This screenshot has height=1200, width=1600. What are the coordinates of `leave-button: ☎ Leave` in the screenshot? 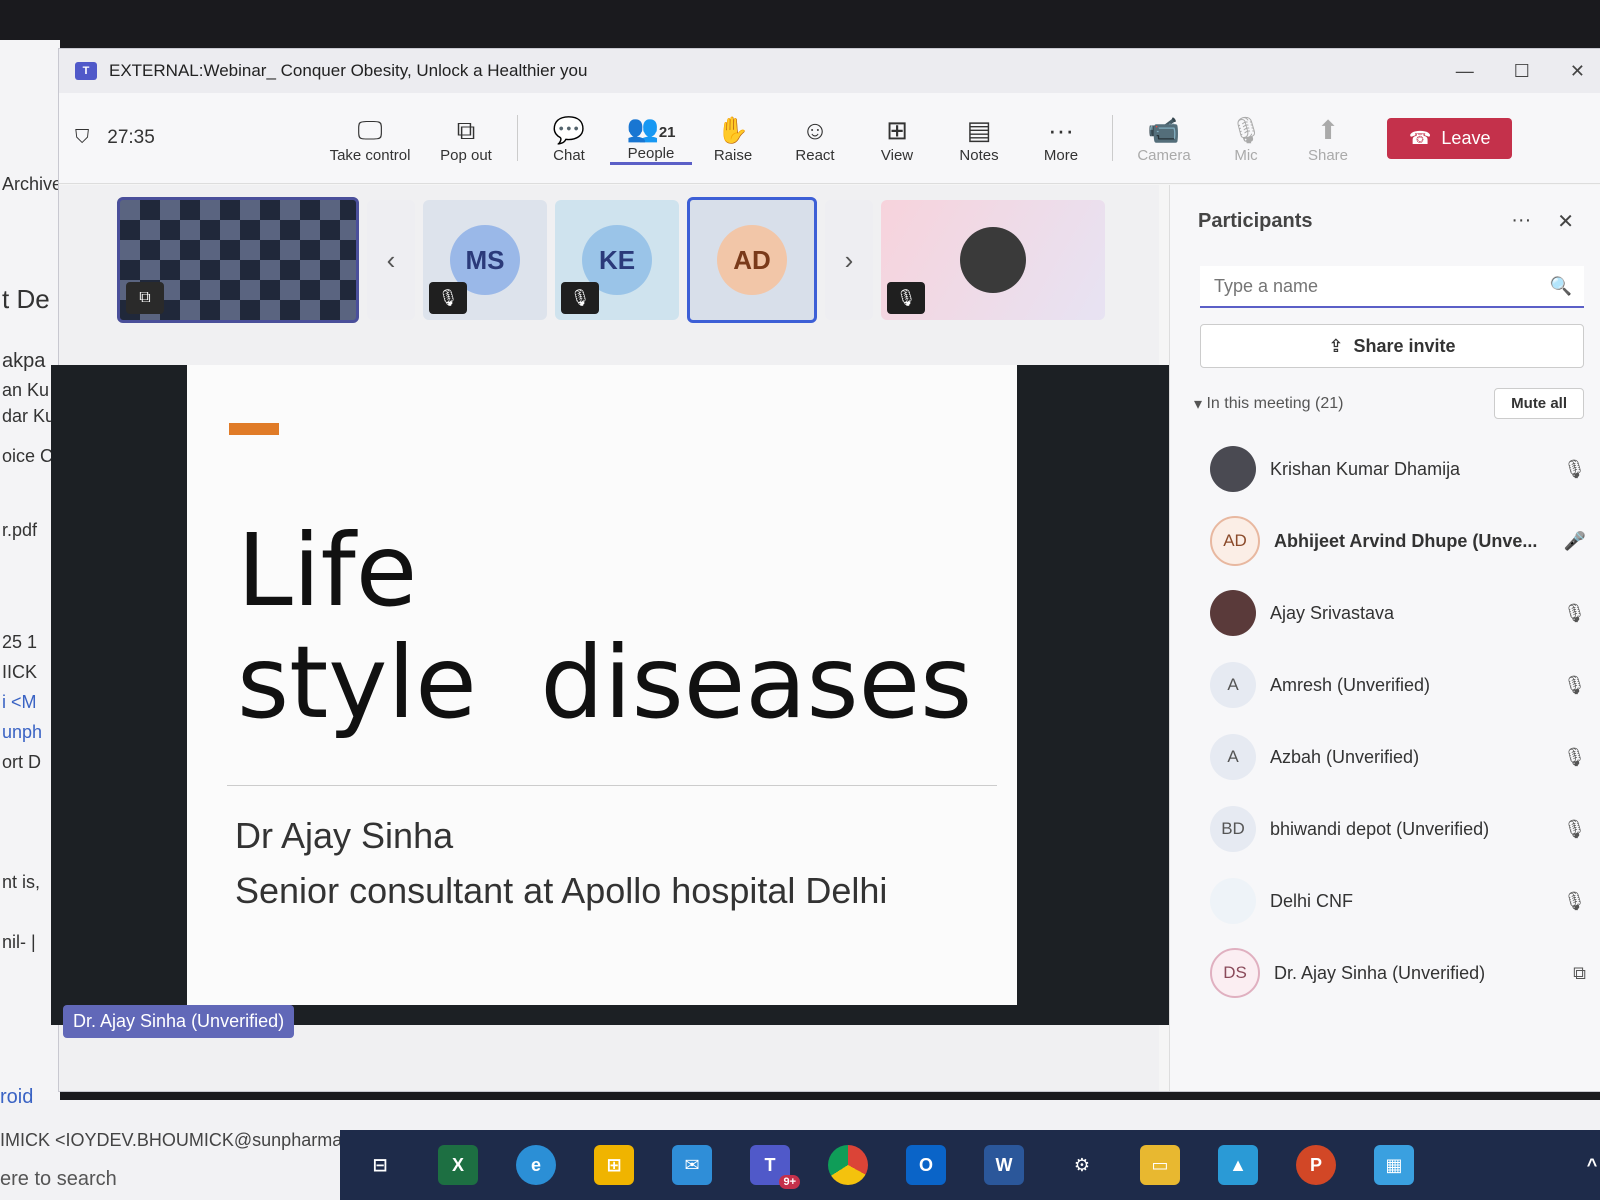 It's located at (1450, 138).